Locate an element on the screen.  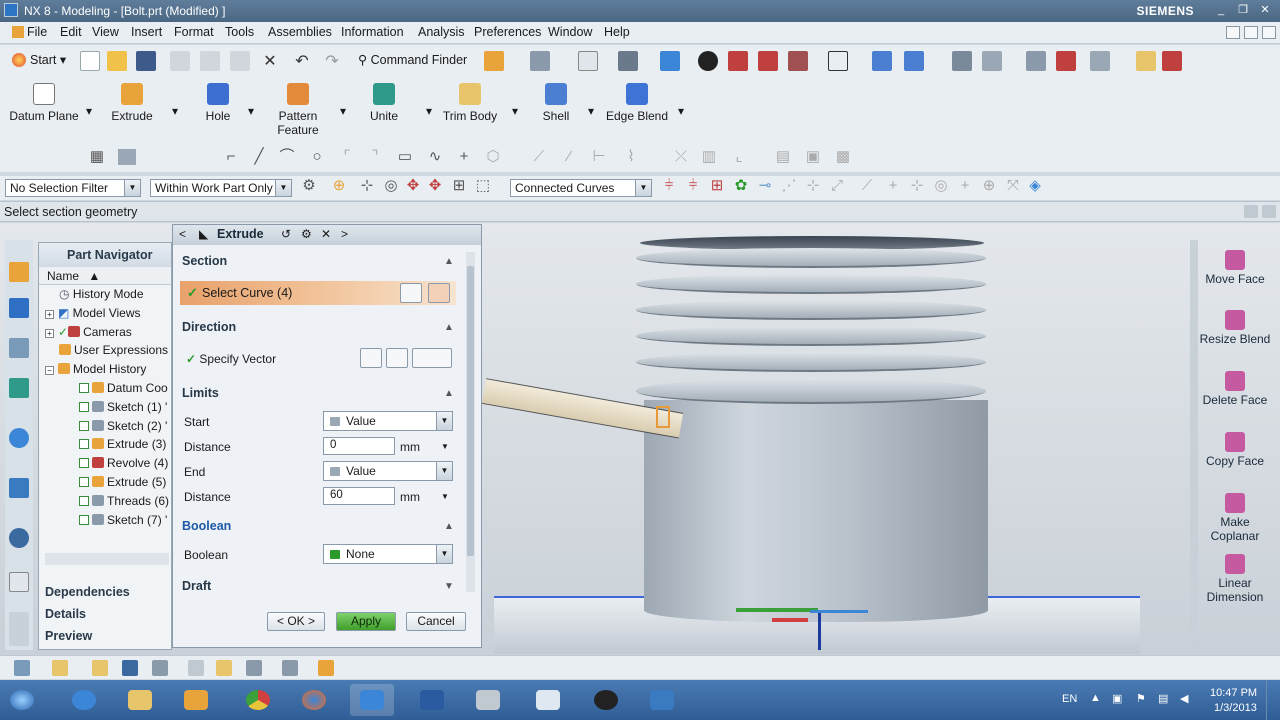
menu-information: Information is located at coordinates (372, 32).